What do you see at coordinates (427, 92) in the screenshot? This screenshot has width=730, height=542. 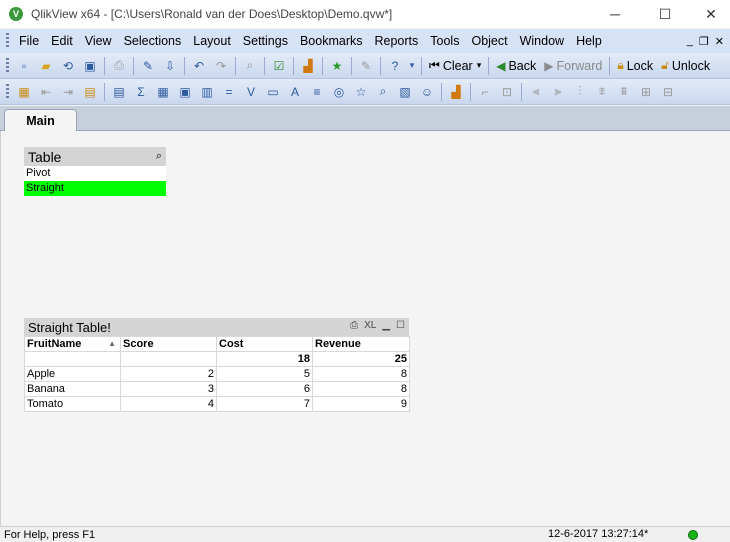 I see `custom-object-icon: ☺` at bounding box center [427, 92].